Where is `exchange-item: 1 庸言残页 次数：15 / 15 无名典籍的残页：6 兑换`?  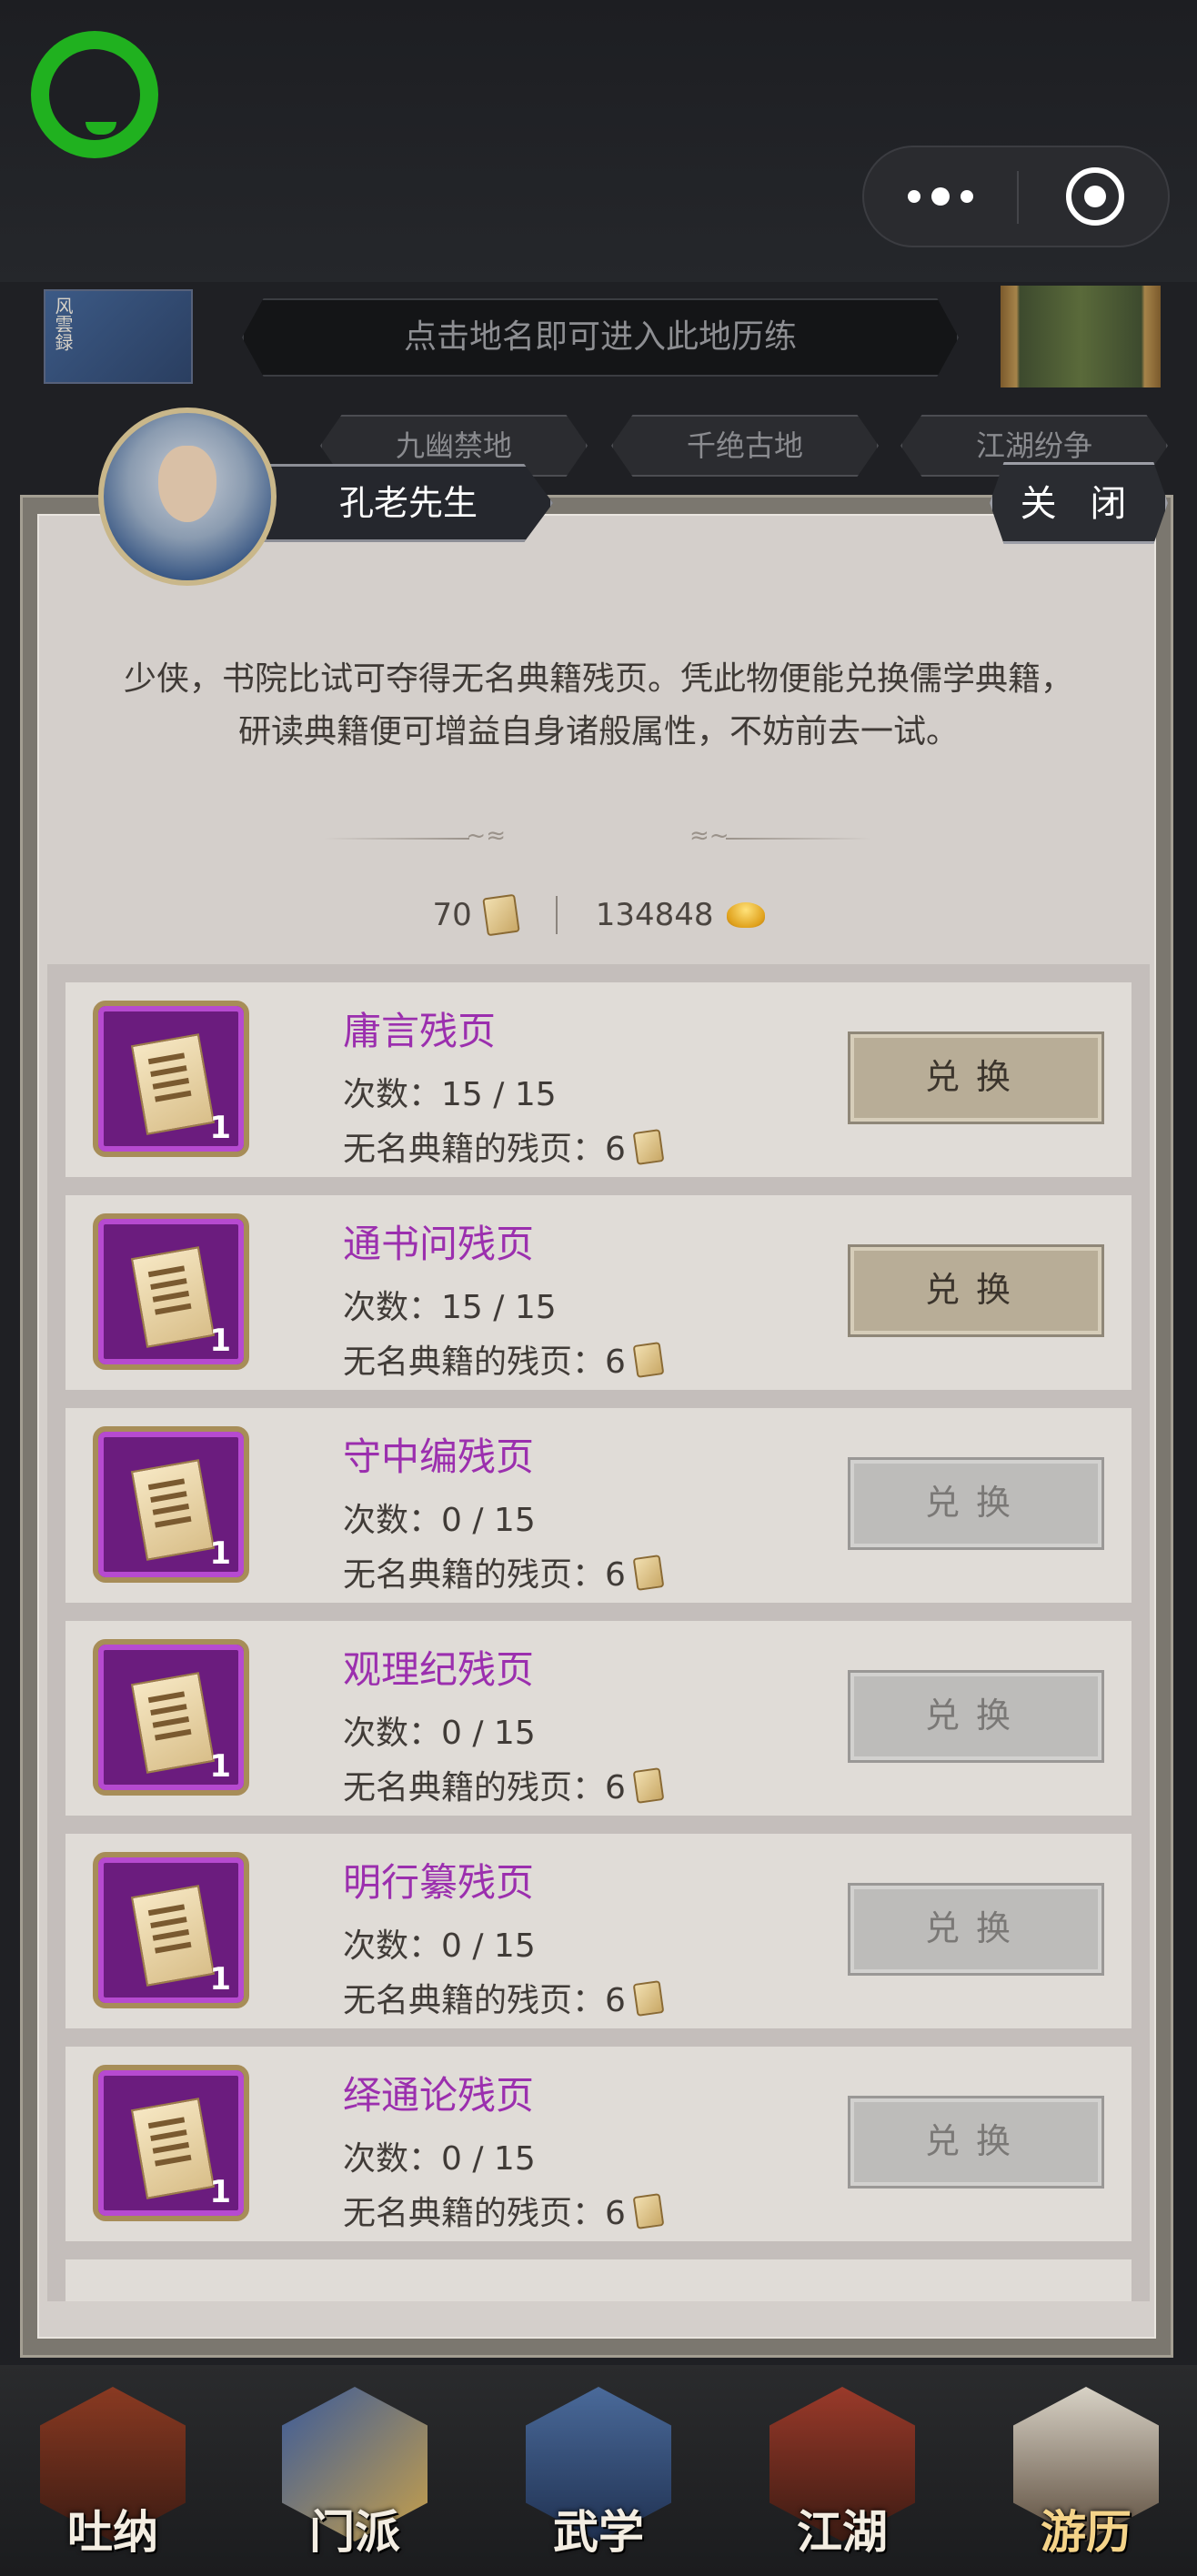
exchange-item: 1 庸言残页 次数：15 / 15 无名典籍的残页：6 兑换 is located at coordinates (598, 1079).